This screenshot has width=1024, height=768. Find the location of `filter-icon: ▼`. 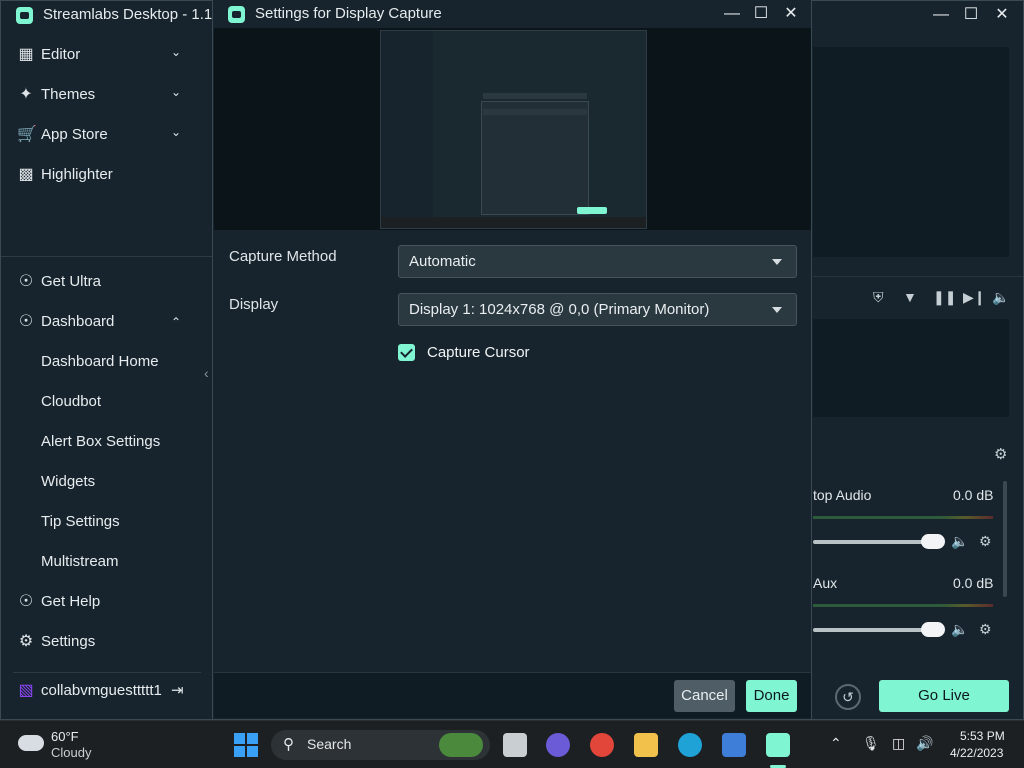

filter-icon: ▼ is located at coordinates (910, 297).